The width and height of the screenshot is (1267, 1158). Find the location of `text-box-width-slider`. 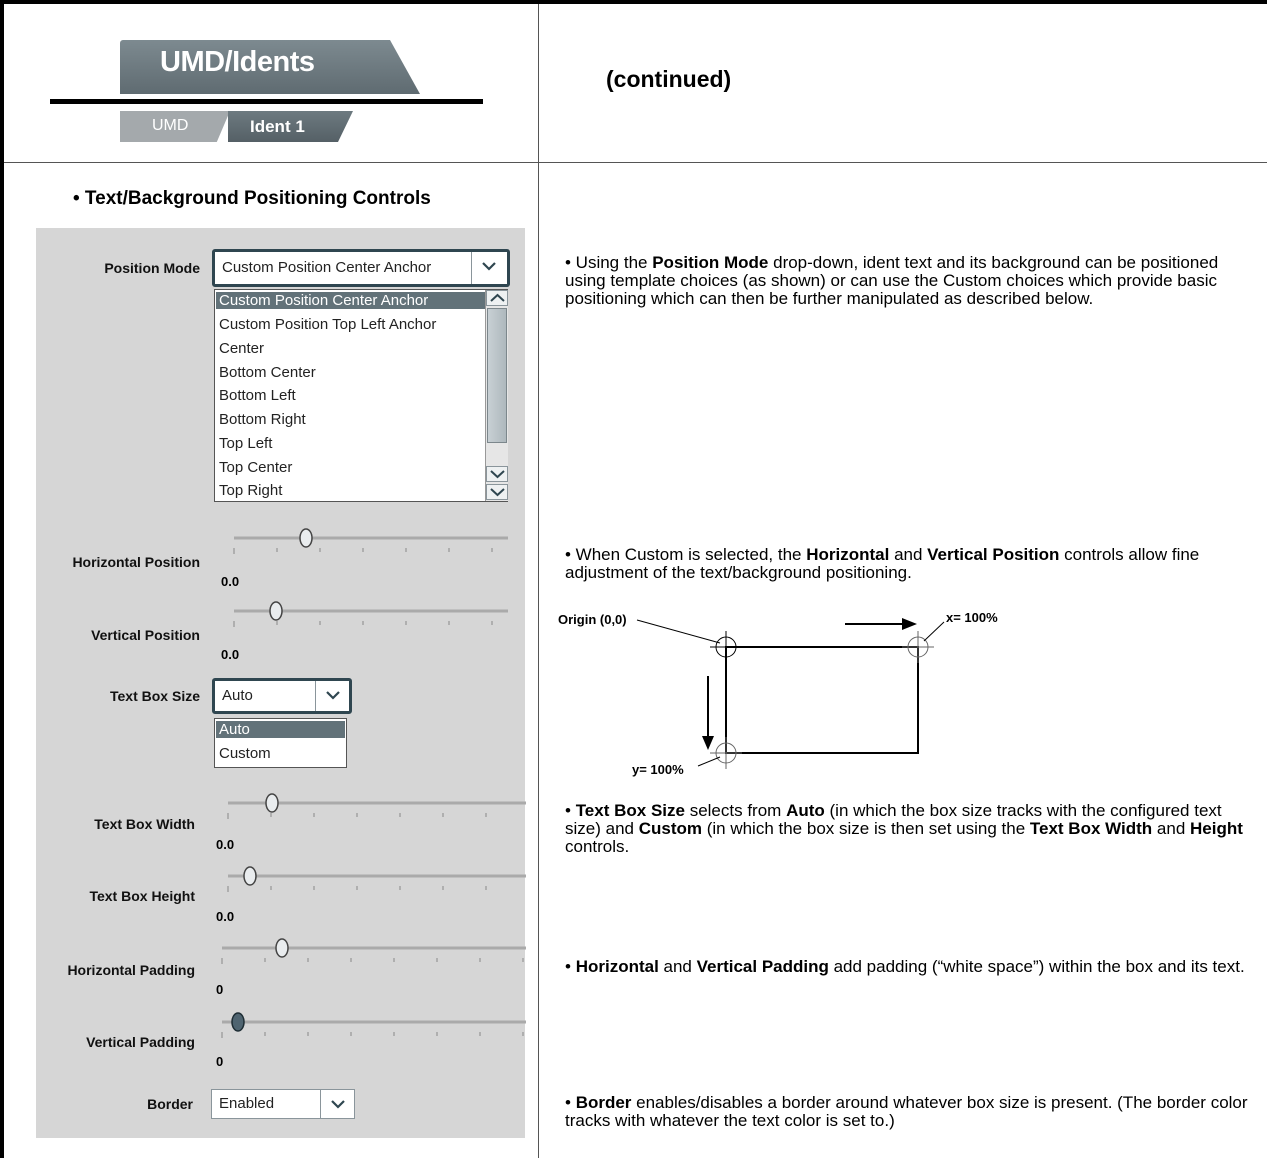

text-box-width-slider is located at coordinates (376, 814).